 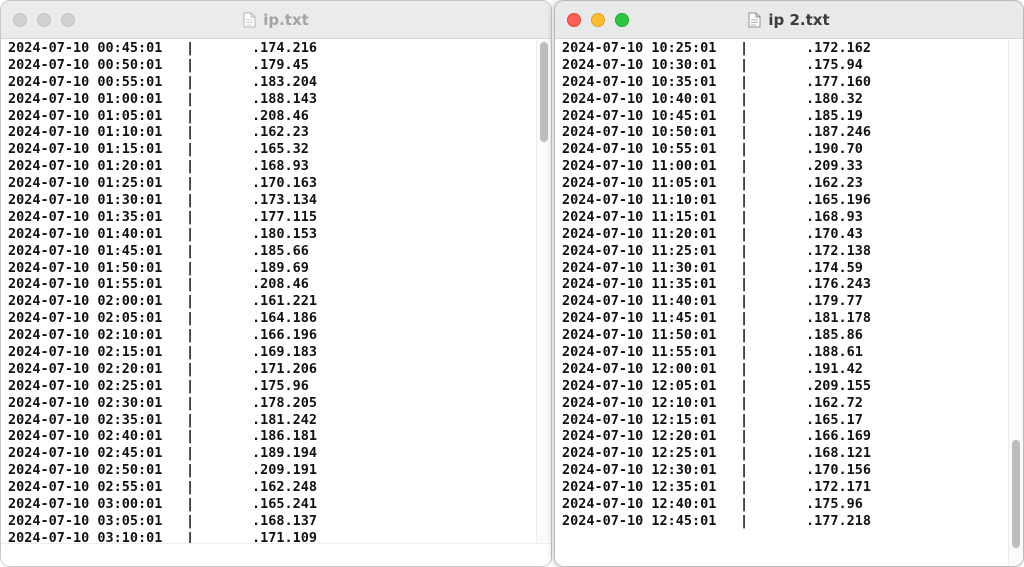 I want to click on titlebar: ip 2.txt, so click(x=789, y=20).